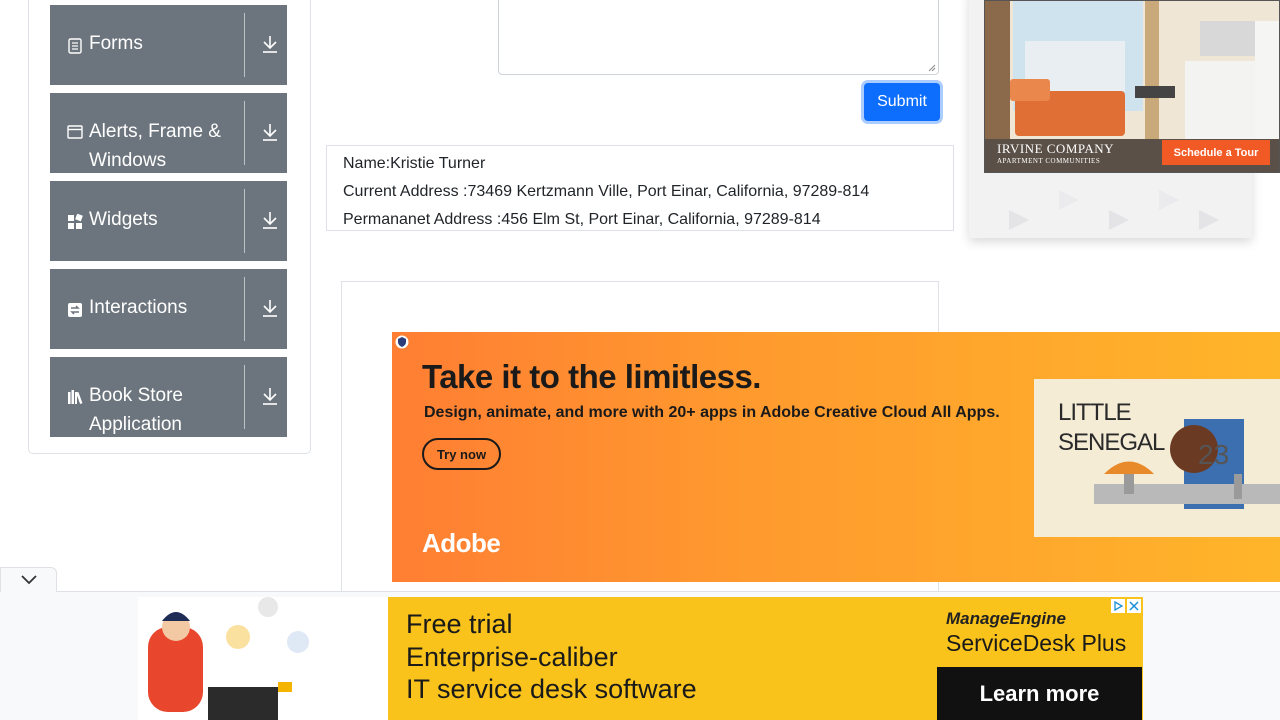 This screenshot has width=1280, height=720. What do you see at coordinates (1214, 454) in the screenshot?
I see `art-number: 23` at bounding box center [1214, 454].